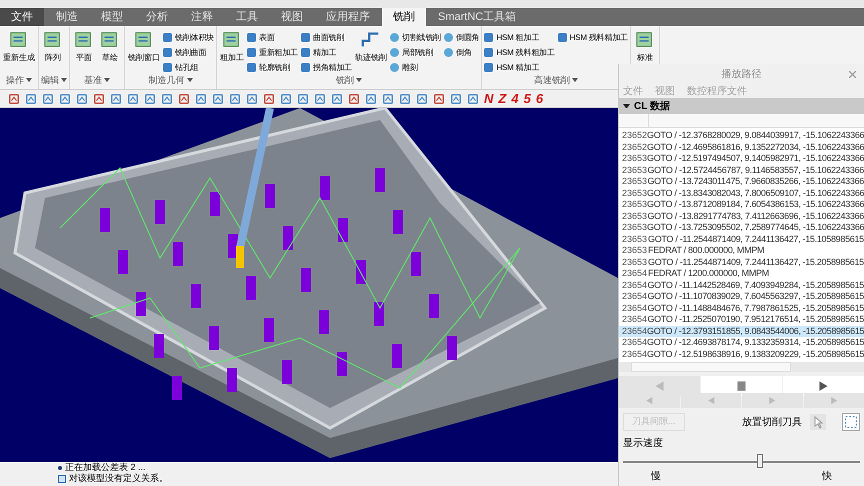 This screenshot has width=864, height=486. What do you see at coordinates (741, 106) in the screenshot?
I see `section-header: CL 数据` at bounding box center [741, 106].